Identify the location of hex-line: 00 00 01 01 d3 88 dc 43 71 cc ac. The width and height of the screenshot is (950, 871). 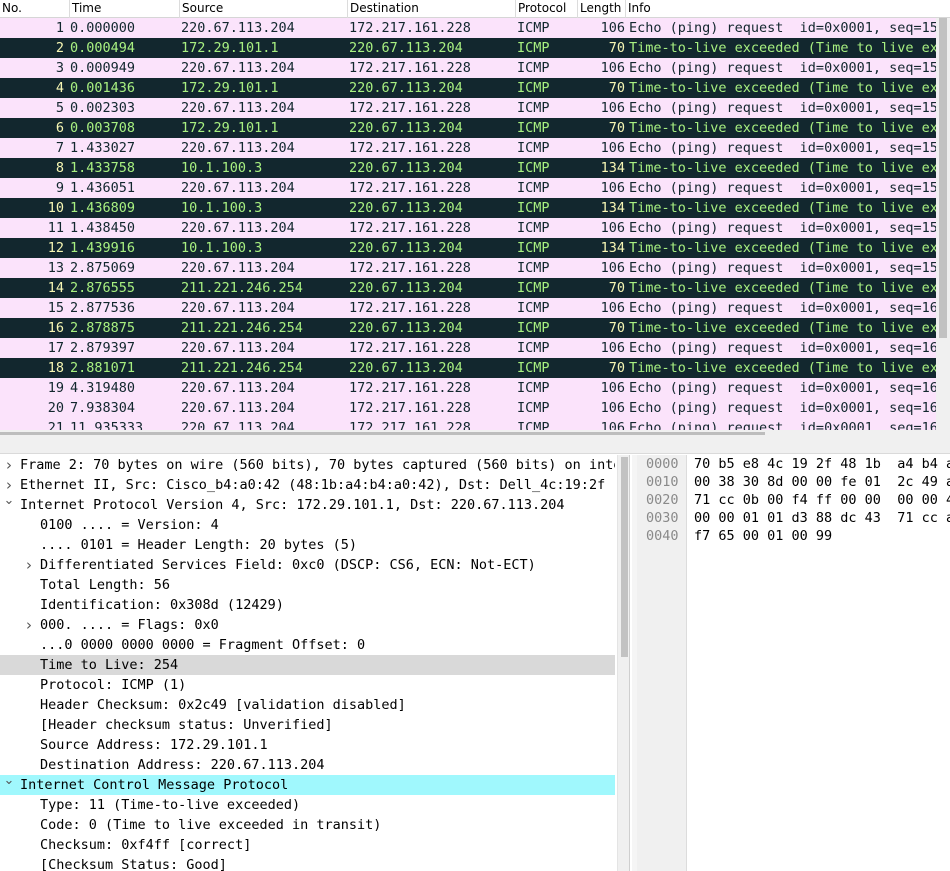
(822, 518).